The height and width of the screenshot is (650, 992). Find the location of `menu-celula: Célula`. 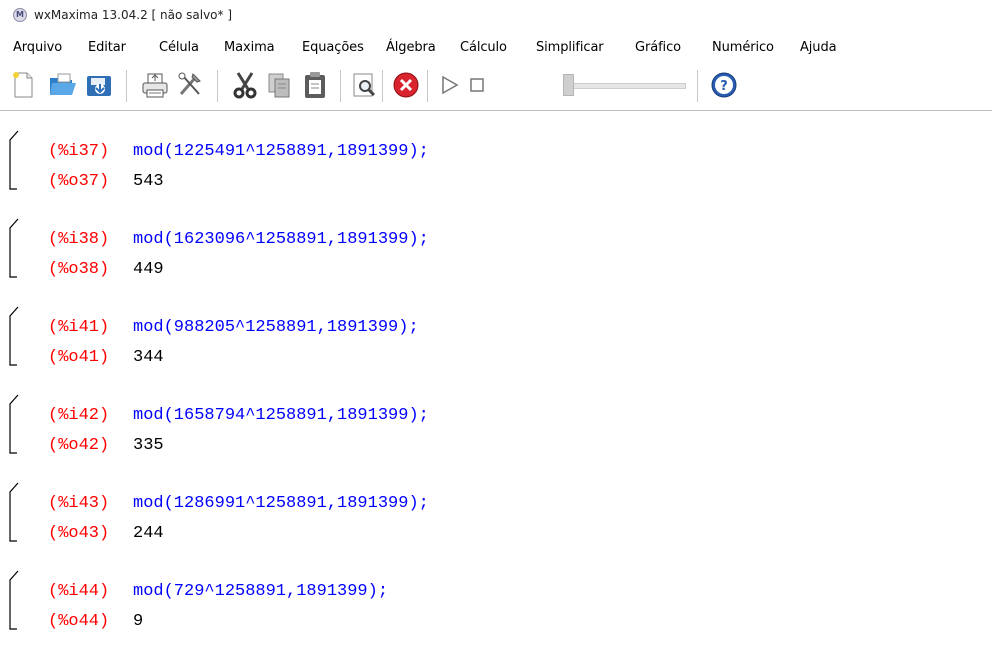

menu-celula: Célula is located at coordinates (179, 47).